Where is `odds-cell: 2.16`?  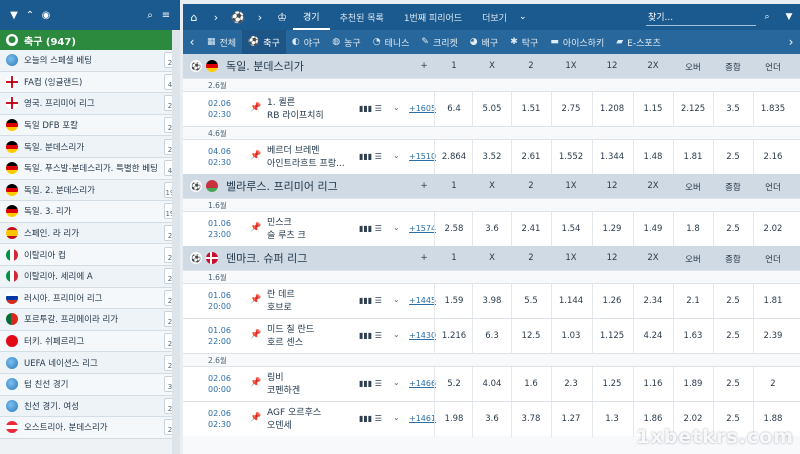
odds-cell: 2.16 is located at coordinates (773, 157).